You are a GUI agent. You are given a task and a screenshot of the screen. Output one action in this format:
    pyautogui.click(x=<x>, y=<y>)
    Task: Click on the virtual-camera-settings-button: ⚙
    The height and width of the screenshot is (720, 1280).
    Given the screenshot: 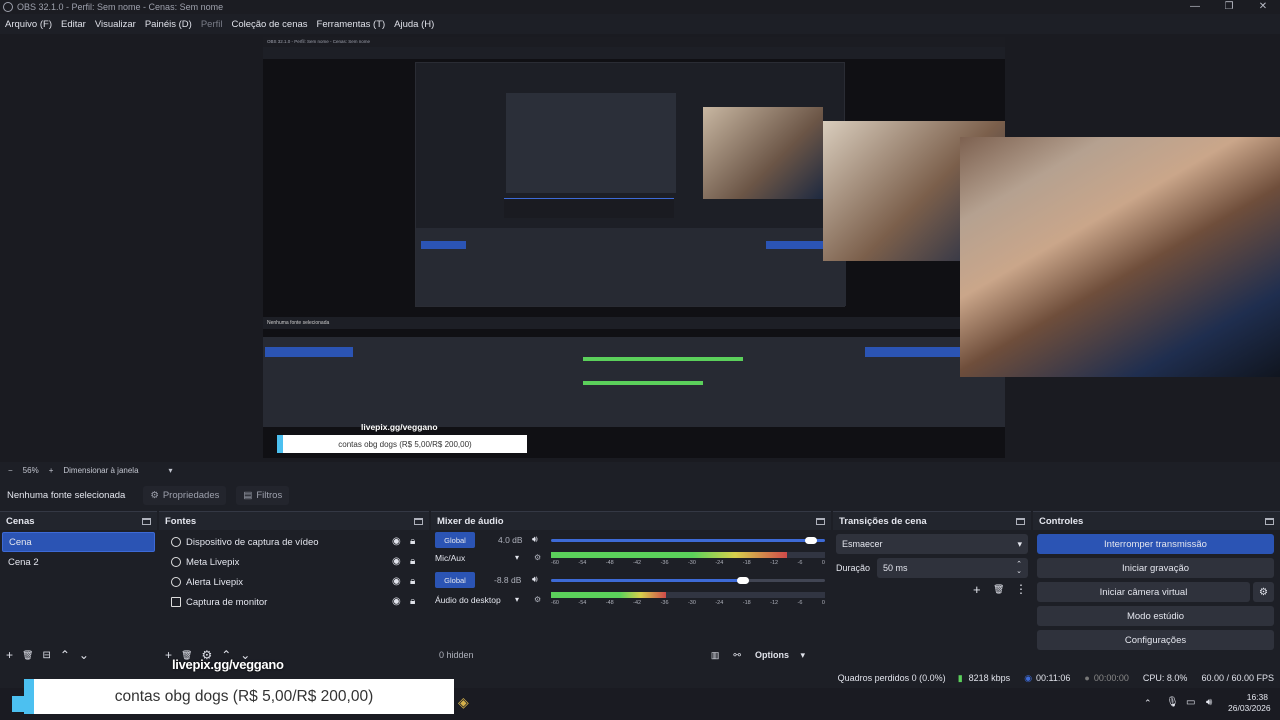 What is the action you would take?
    pyautogui.click(x=1263, y=592)
    